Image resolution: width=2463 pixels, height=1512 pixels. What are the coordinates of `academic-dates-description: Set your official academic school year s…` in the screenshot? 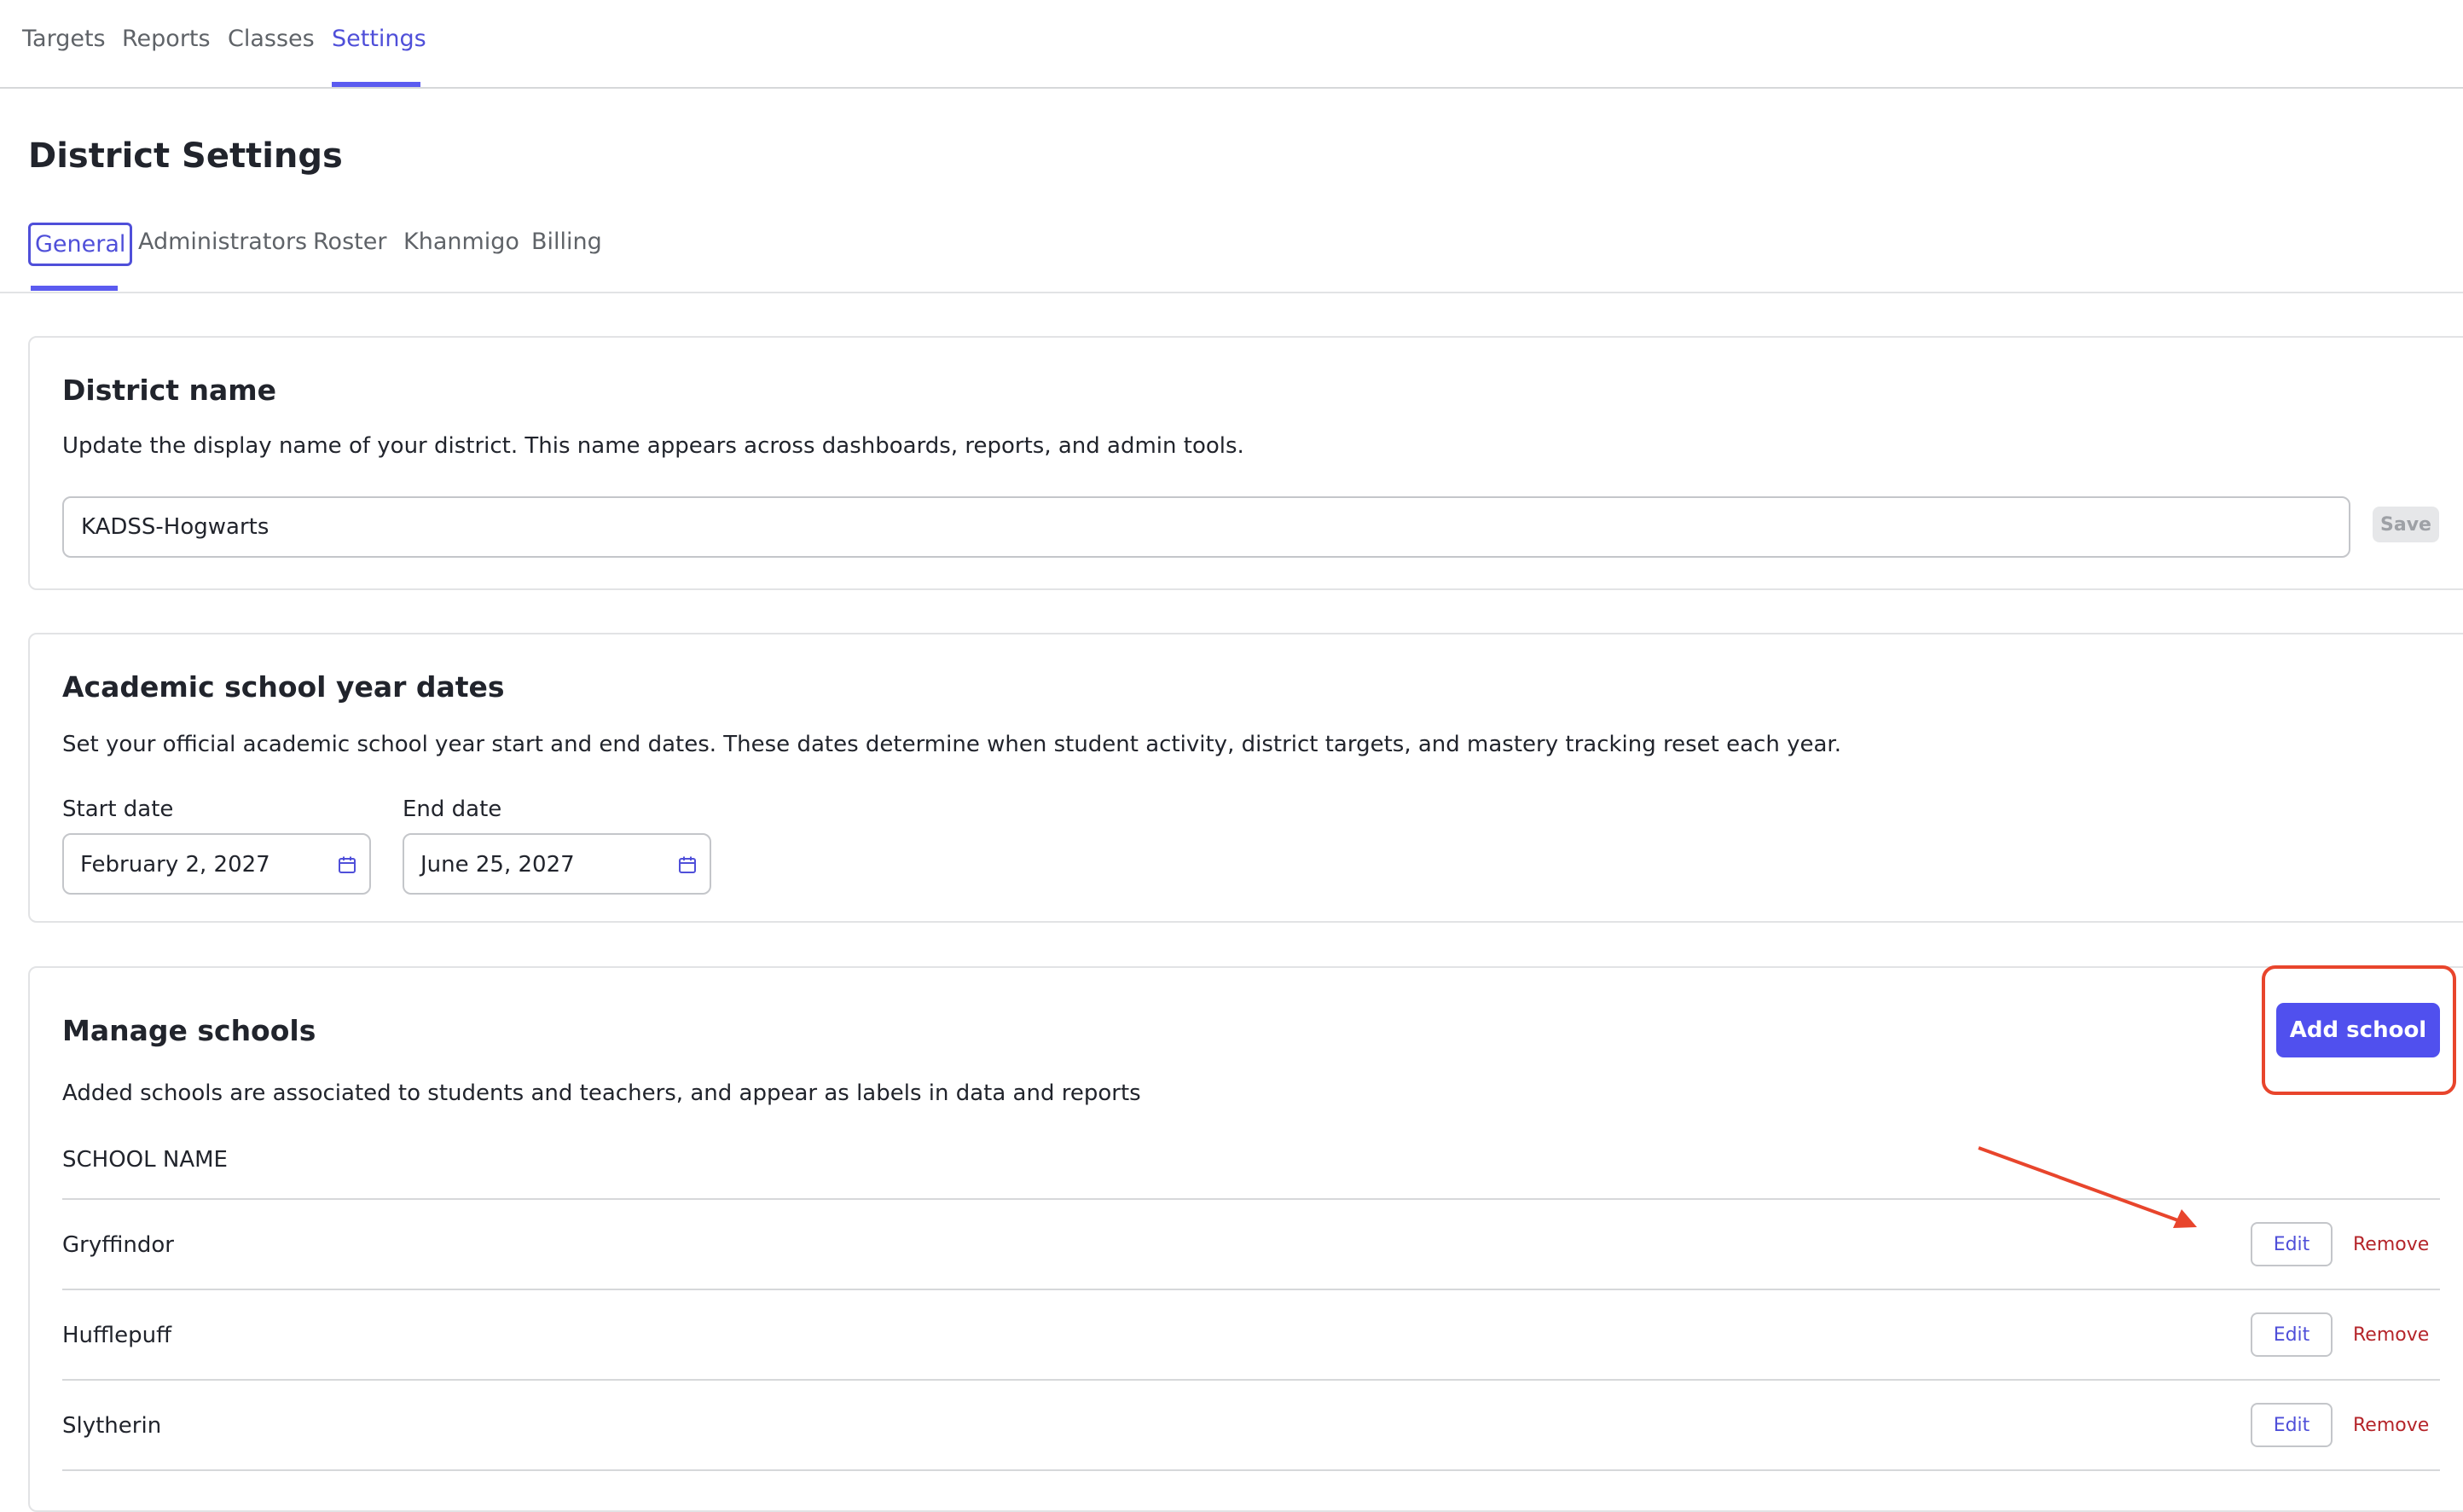 It's located at (951, 744).